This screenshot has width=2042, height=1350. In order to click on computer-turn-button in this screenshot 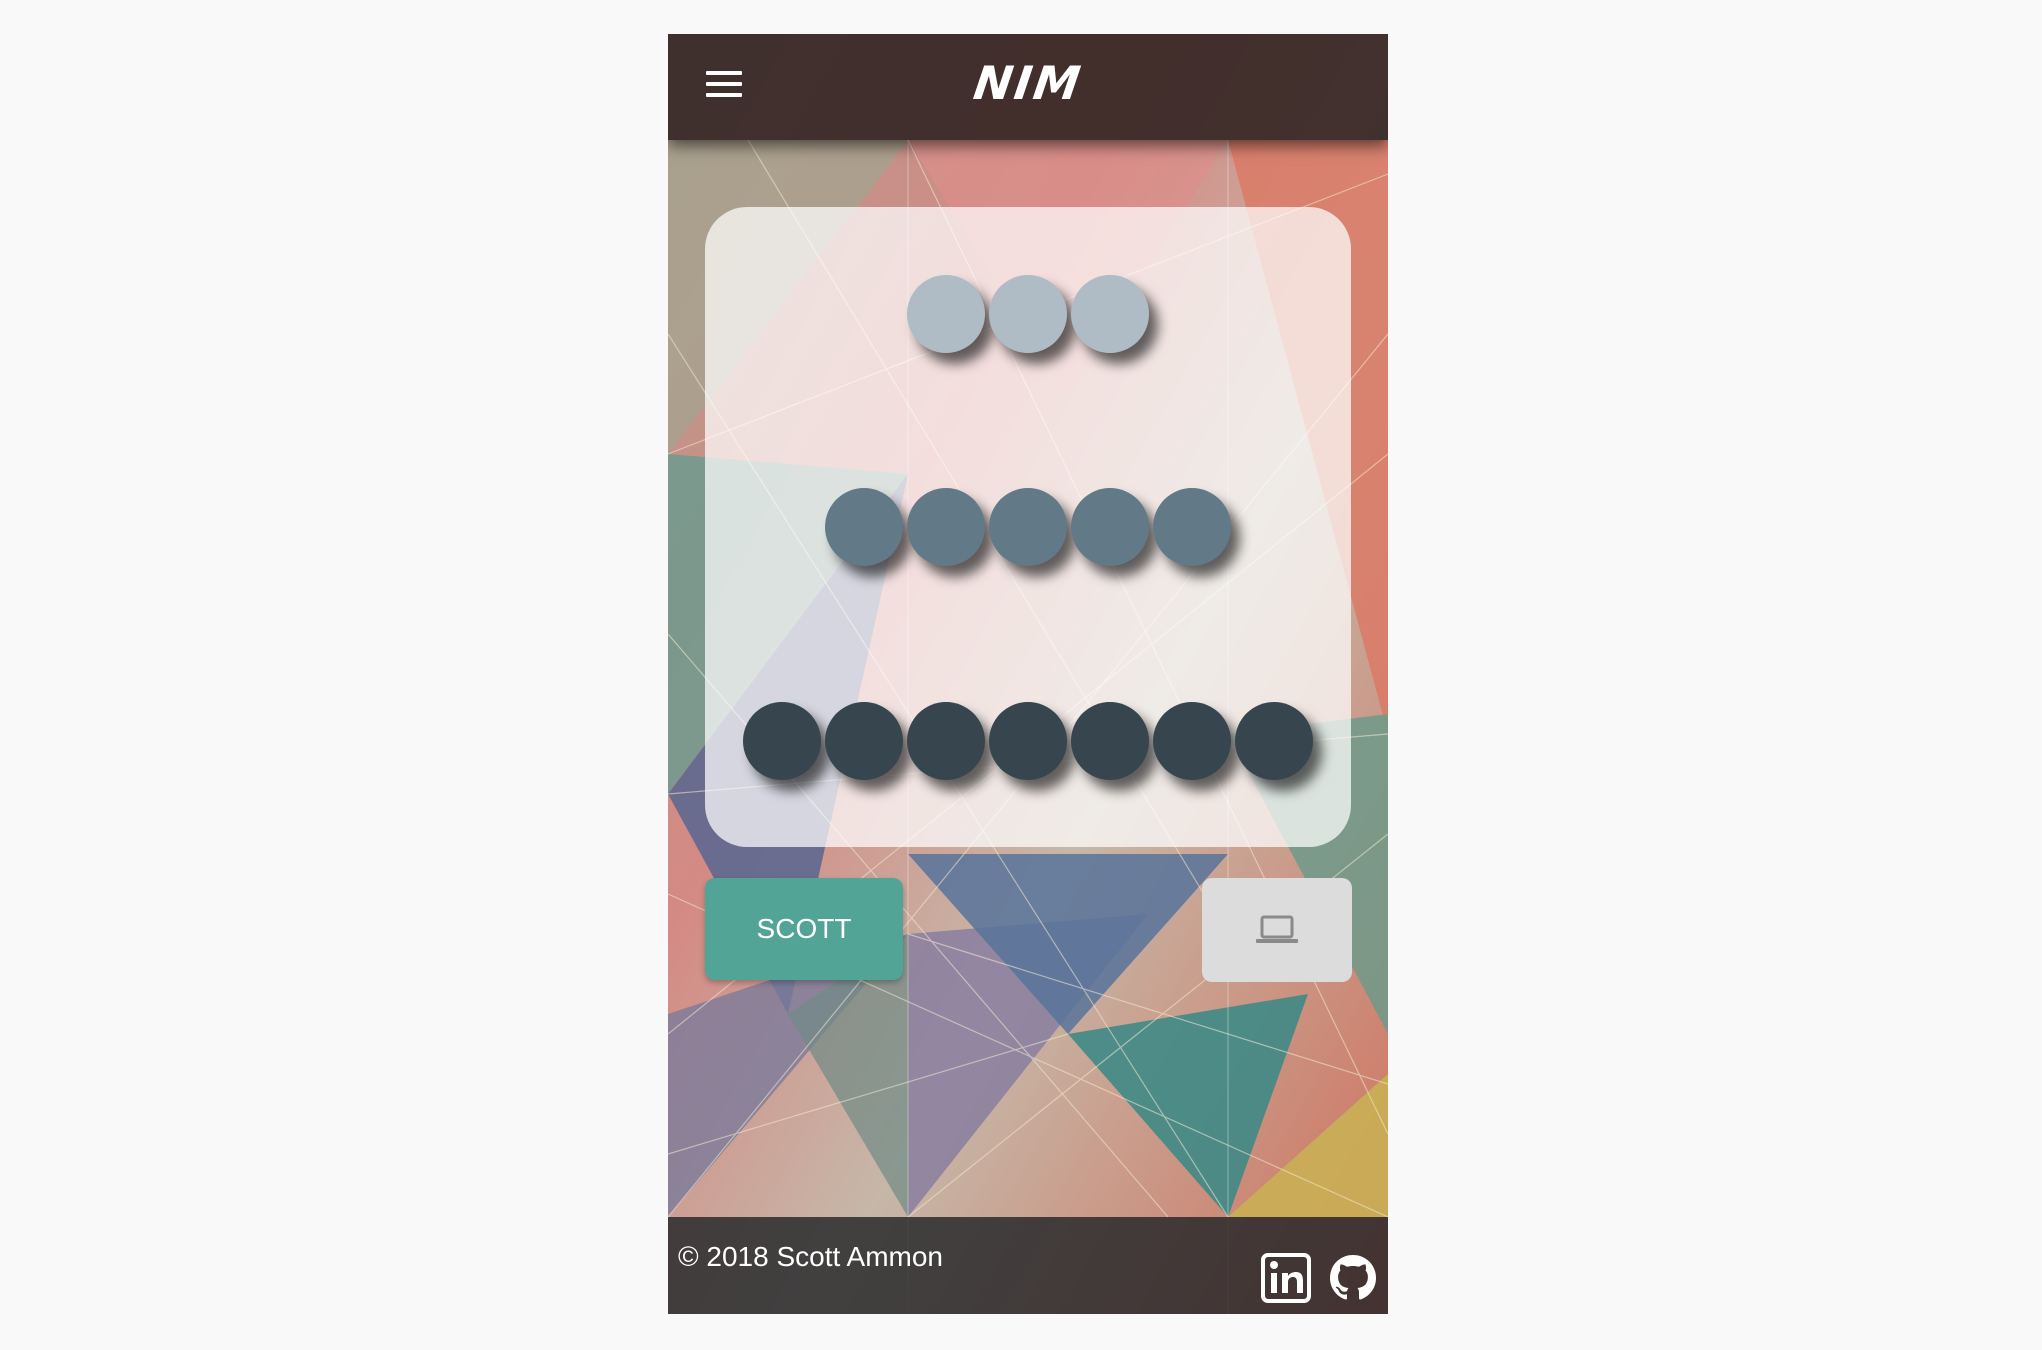, I will do `click(1277, 930)`.